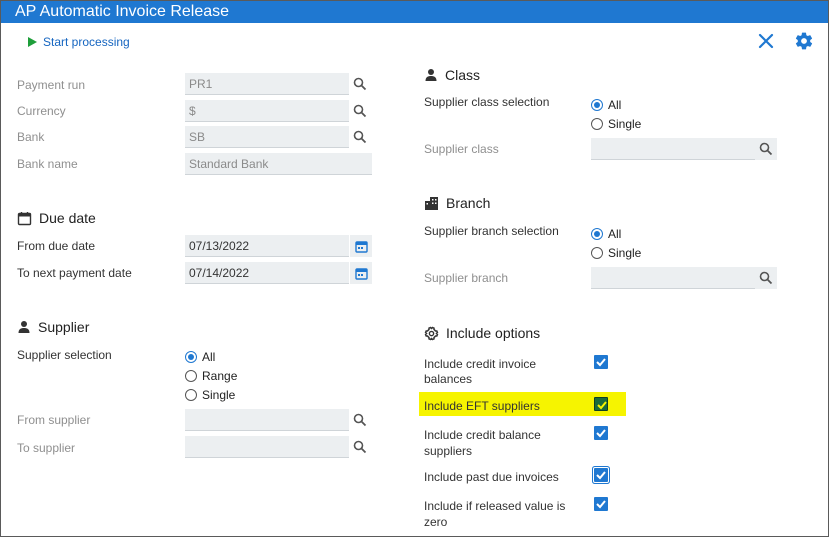  I want to click on supplier-radio-range: Range, so click(211, 376).